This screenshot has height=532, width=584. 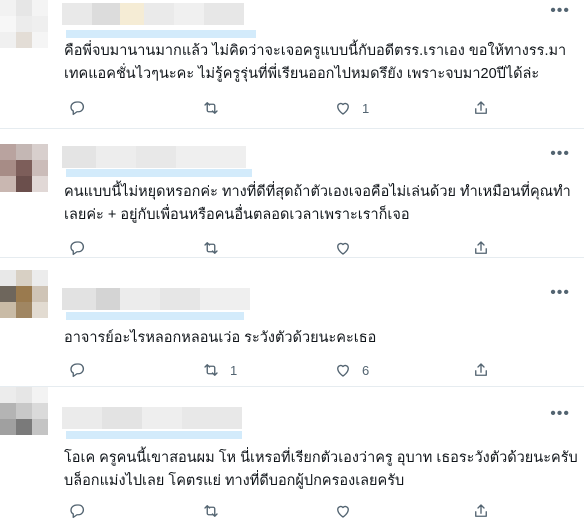 I want to click on retweet-button: 1, so click(x=219, y=370).